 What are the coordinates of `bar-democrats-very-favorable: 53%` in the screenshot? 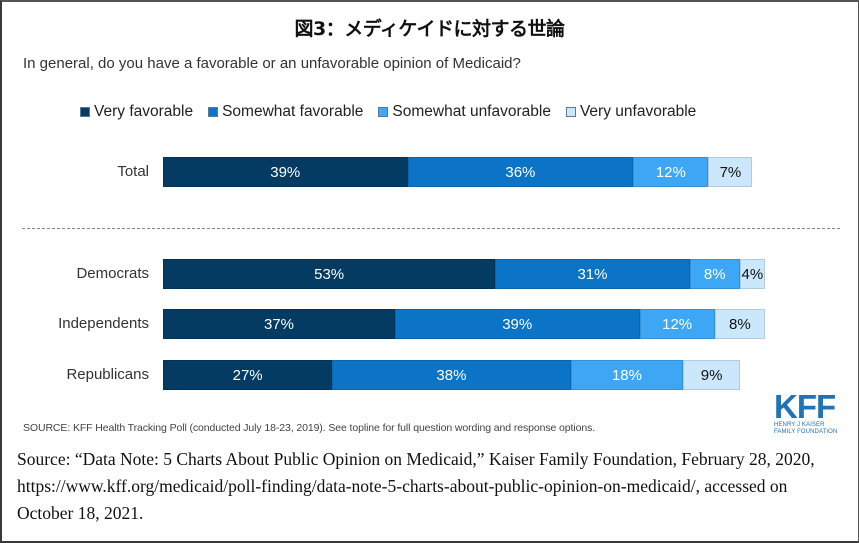 It's located at (329, 274).